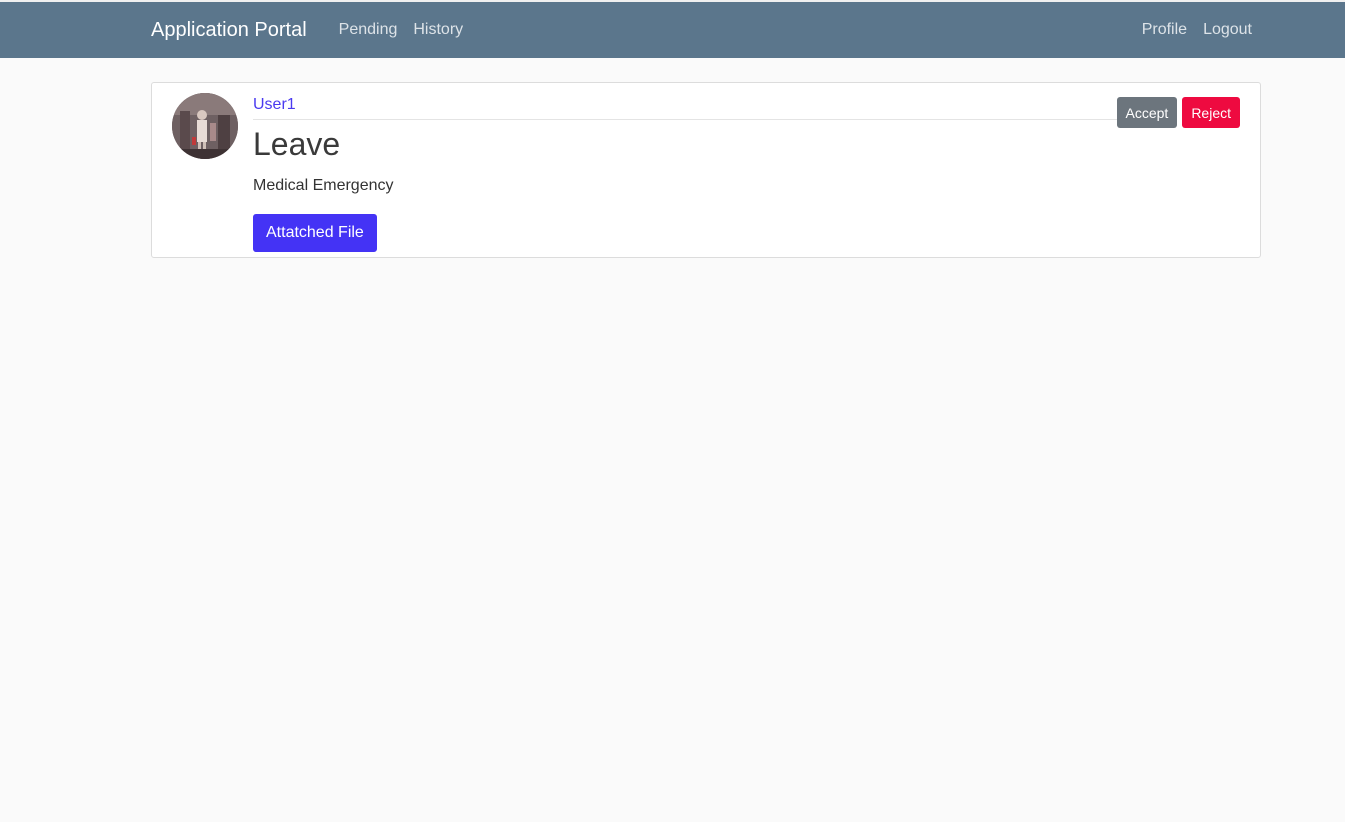 The height and width of the screenshot is (822, 1345). Describe the element at coordinates (1164, 30) in the screenshot. I see `nav-profile: Profile` at that location.